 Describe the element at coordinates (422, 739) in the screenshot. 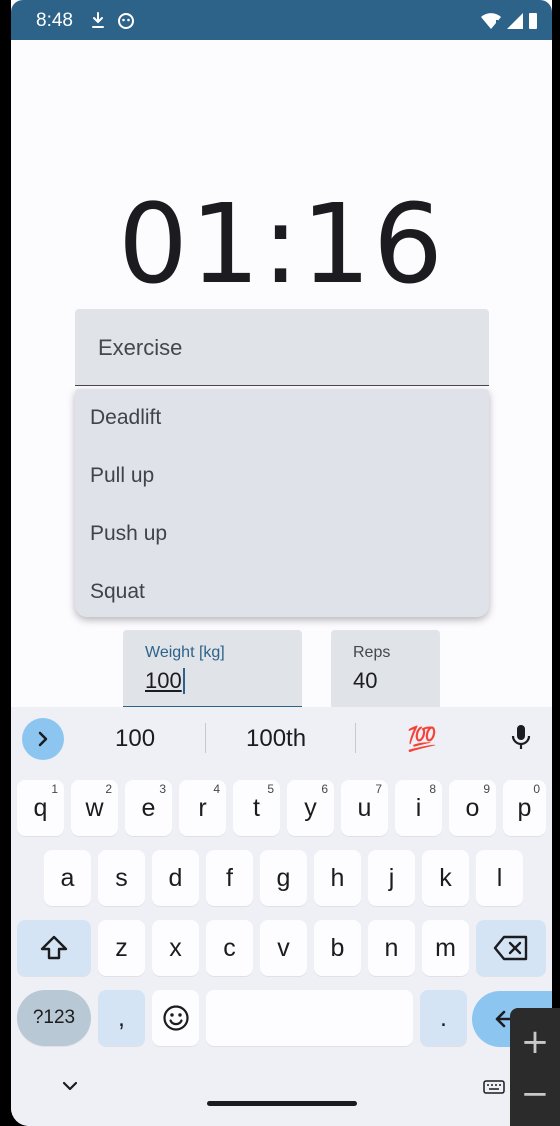

I see `suggestion-3-emoji: 💯` at that location.